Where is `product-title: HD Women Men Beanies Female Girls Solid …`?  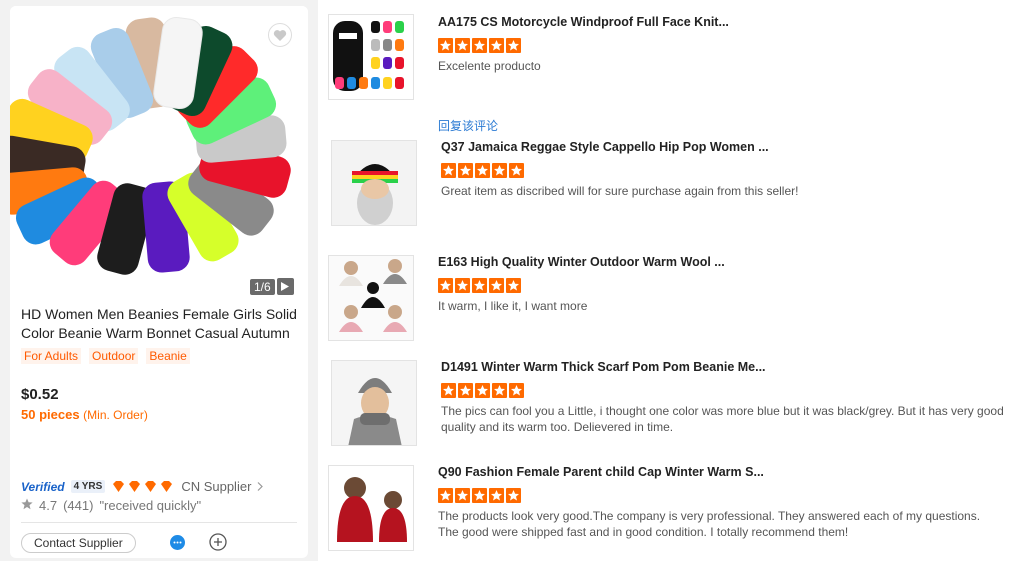 product-title: HD Women Men Beanies Female Girls Solid … is located at coordinates (161, 324).